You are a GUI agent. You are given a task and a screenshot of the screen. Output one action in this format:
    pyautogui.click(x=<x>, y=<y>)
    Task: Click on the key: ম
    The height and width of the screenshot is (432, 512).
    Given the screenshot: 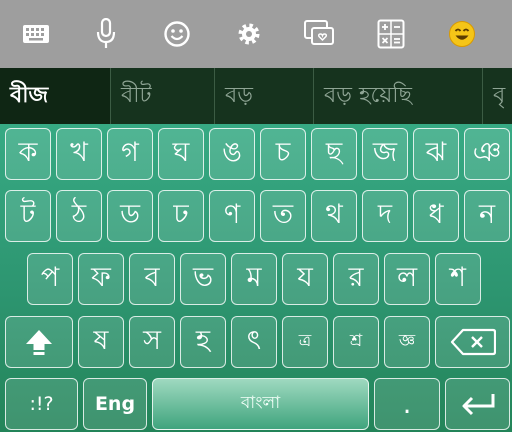 What is the action you would take?
    pyautogui.click(x=254, y=279)
    